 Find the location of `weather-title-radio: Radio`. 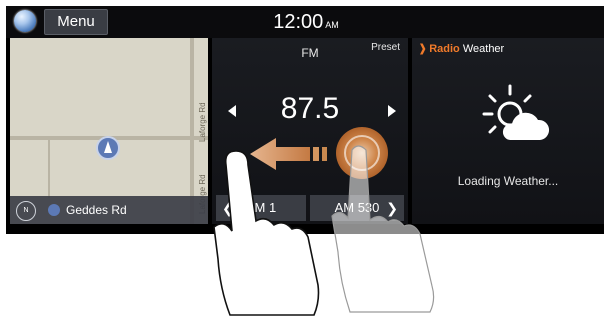

weather-title-radio: Radio is located at coordinates (444, 49).